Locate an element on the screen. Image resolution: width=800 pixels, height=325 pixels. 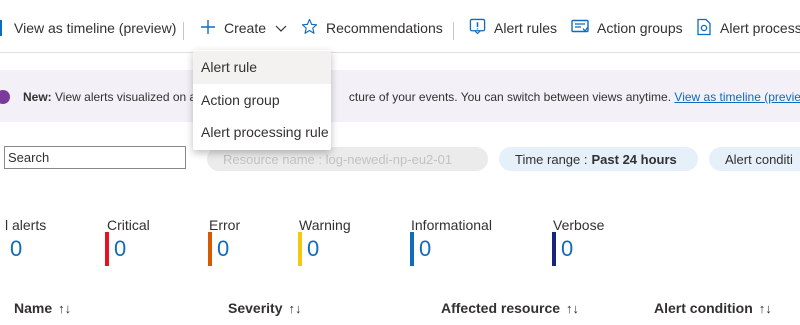
view-as-timeline-button: View as timeline (preview) is located at coordinates (88, 28).